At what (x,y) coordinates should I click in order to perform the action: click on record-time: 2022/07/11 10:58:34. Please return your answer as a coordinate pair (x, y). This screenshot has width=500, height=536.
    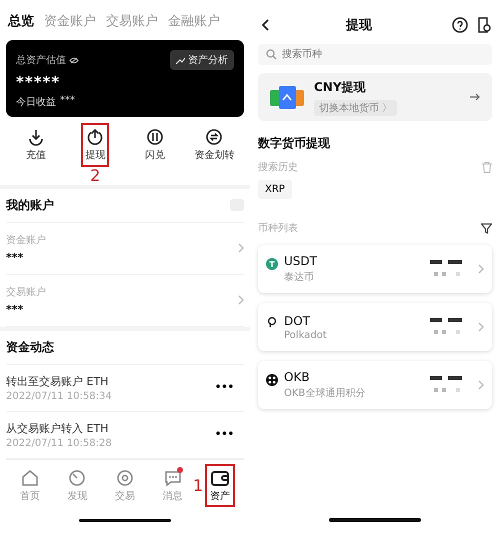
    Looking at the image, I should click on (59, 396).